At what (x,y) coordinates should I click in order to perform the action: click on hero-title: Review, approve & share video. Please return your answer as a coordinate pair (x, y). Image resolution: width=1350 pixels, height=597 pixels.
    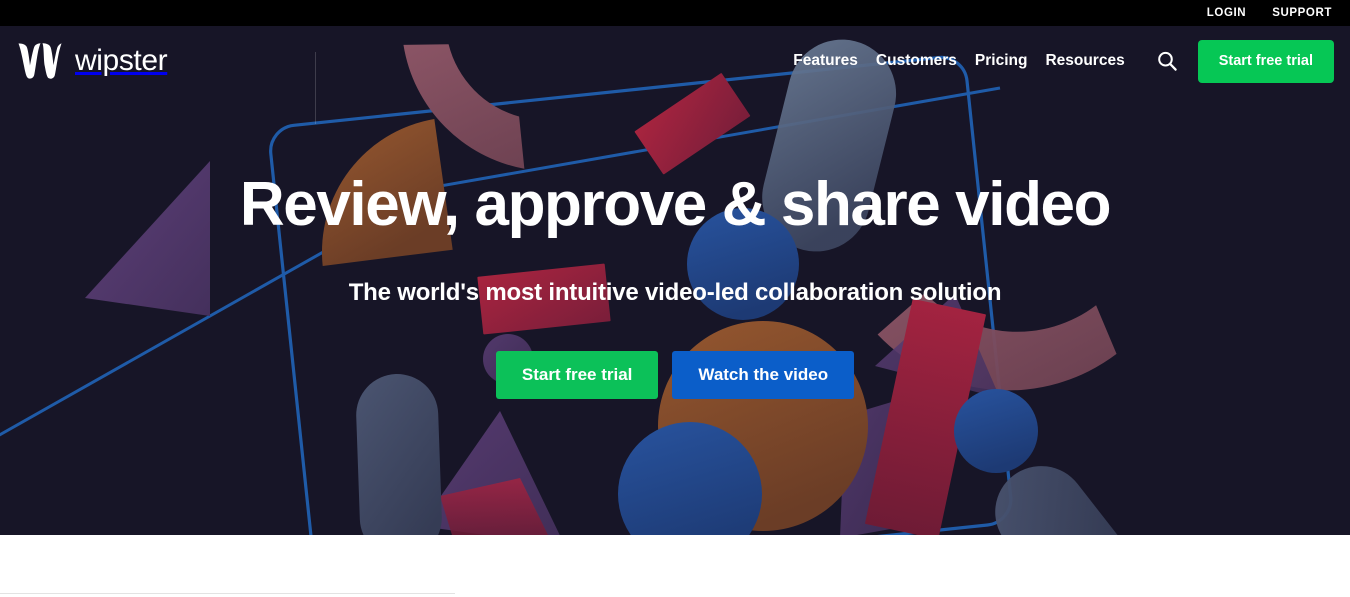
    Looking at the image, I should click on (675, 204).